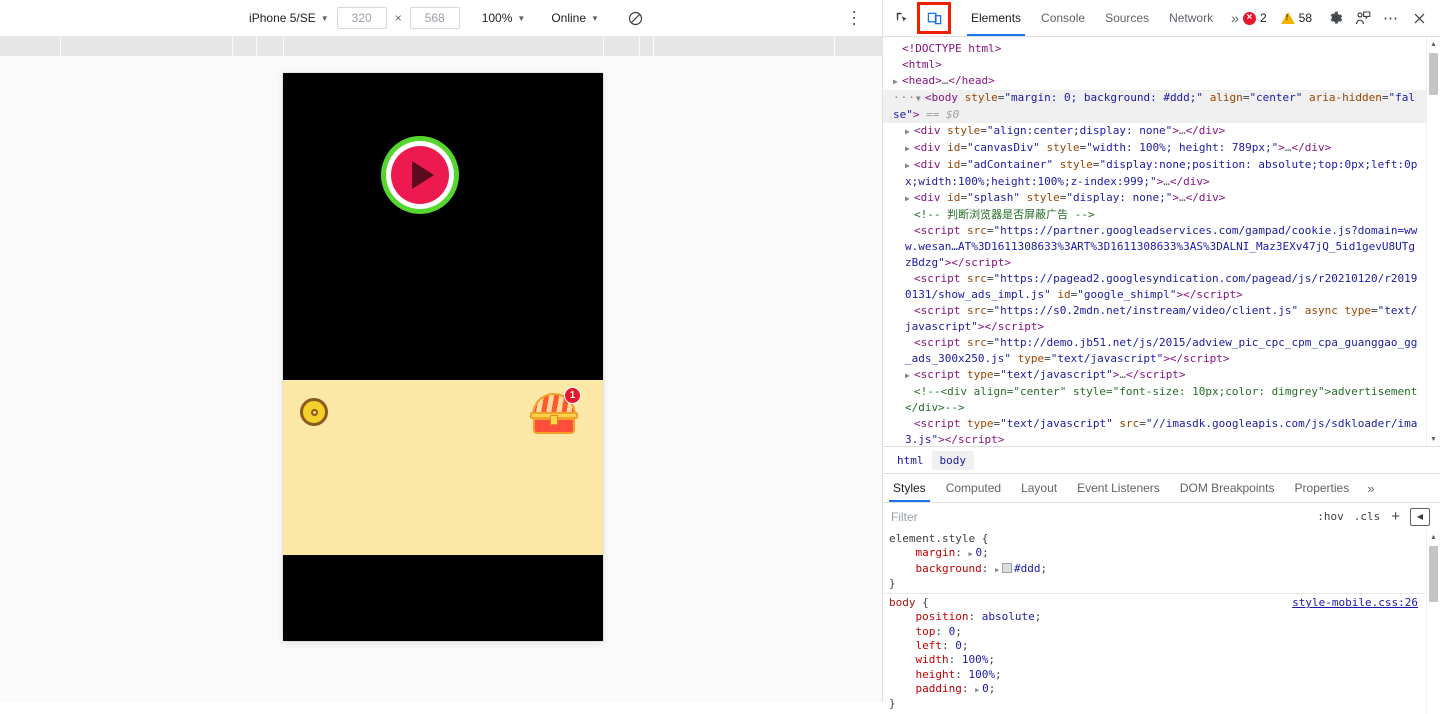 This screenshot has width=1440, height=714. What do you see at coordinates (324, 18) in the screenshot?
I see `chevron-down-icon: ▼` at bounding box center [324, 18].